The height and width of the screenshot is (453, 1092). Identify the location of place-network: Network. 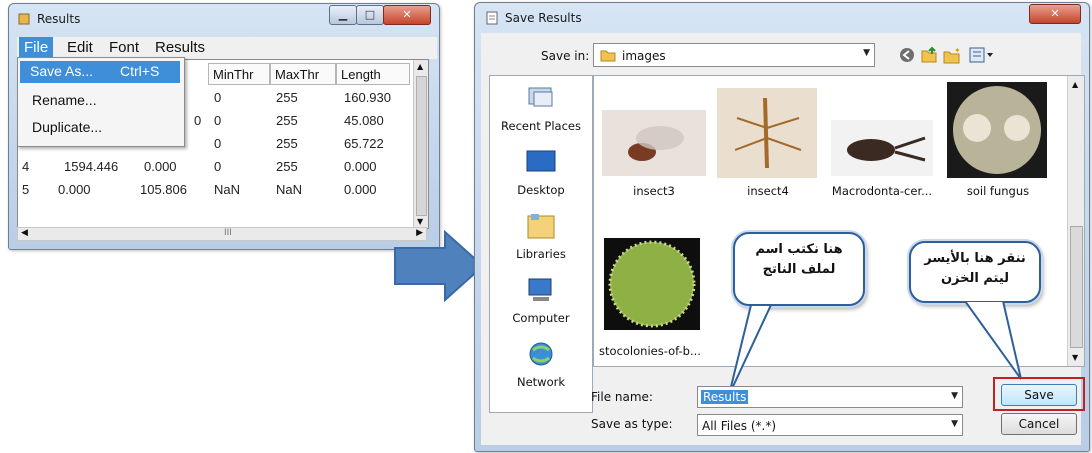
(541, 364).